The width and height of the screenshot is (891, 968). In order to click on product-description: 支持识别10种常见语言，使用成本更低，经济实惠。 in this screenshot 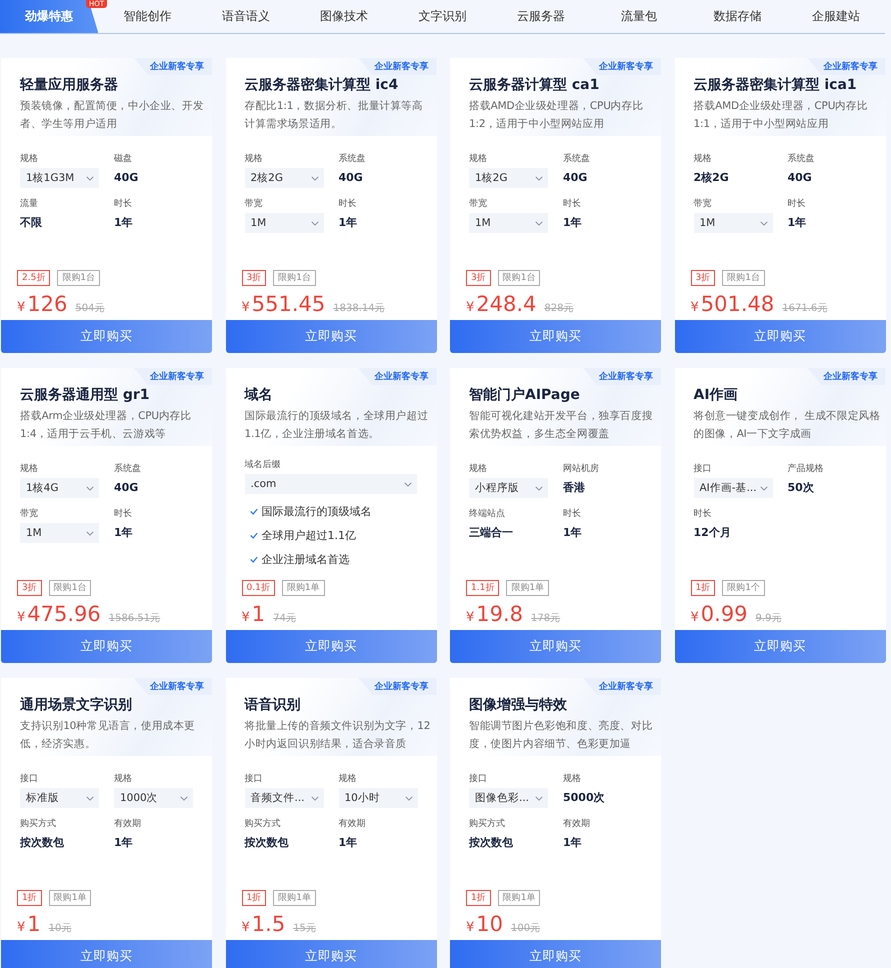, I will do `click(108, 735)`.